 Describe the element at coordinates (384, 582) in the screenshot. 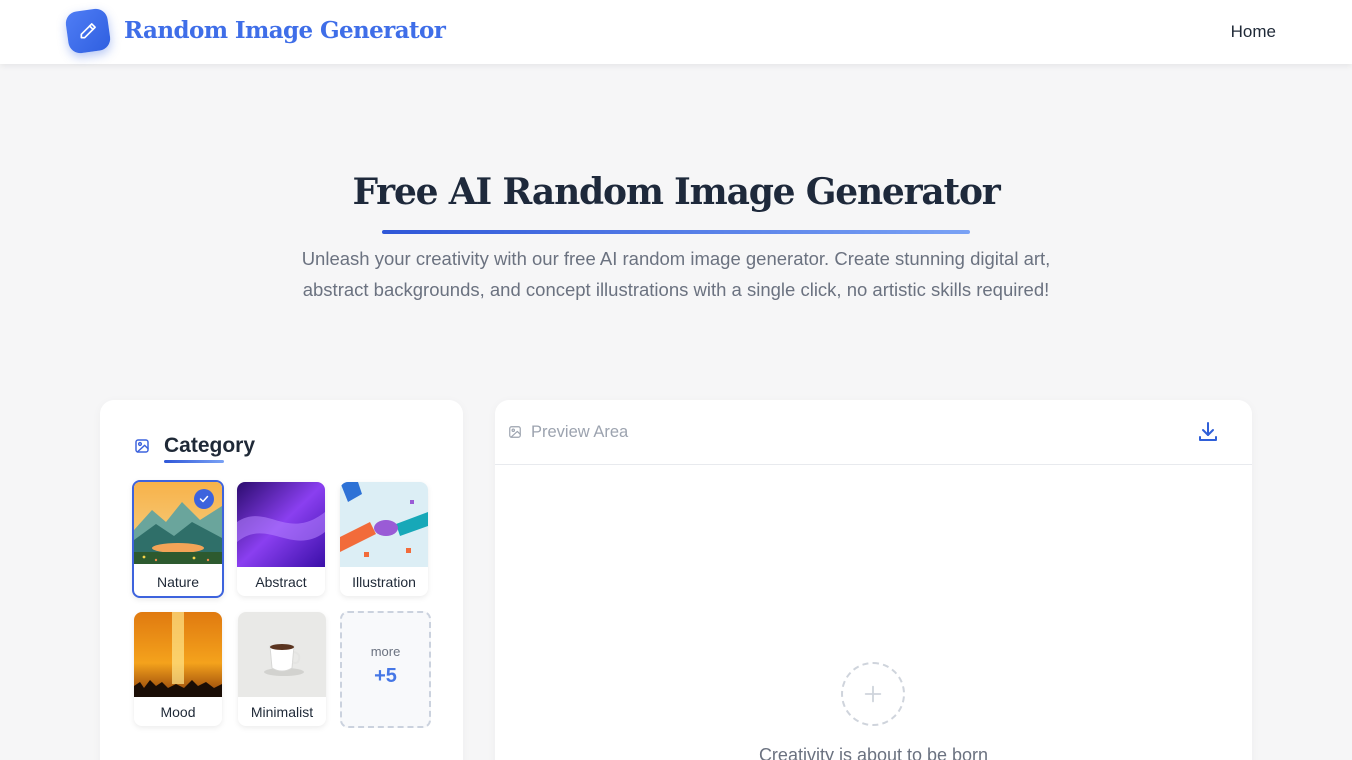

I see `tile-label-illustration: Illustration` at that location.